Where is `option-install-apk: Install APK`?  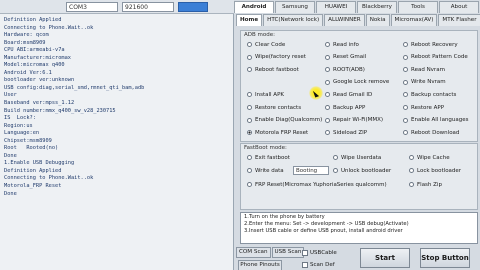 option-install-apk: Install APK is located at coordinates (265, 94).